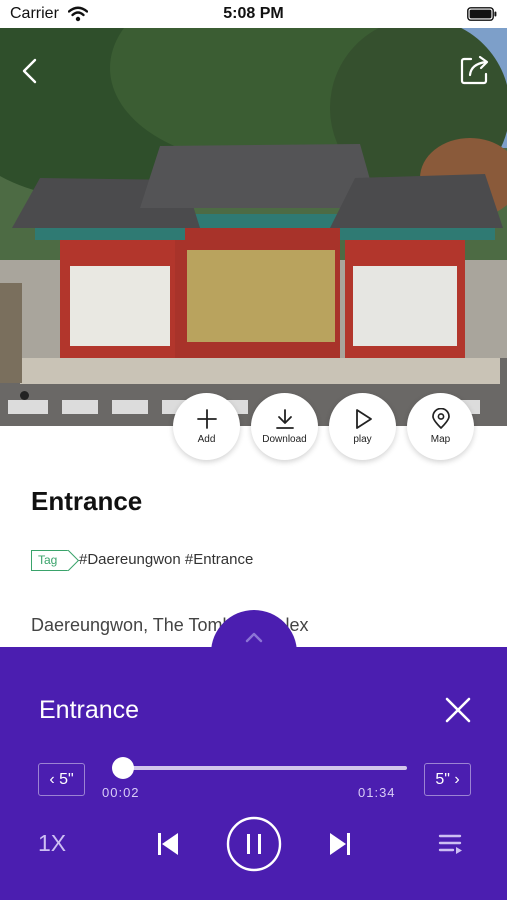 This screenshot has width=507, height=900. Describe the element at coordinates (482, 14) in the screenshot. I see `battery-icon` at that location.